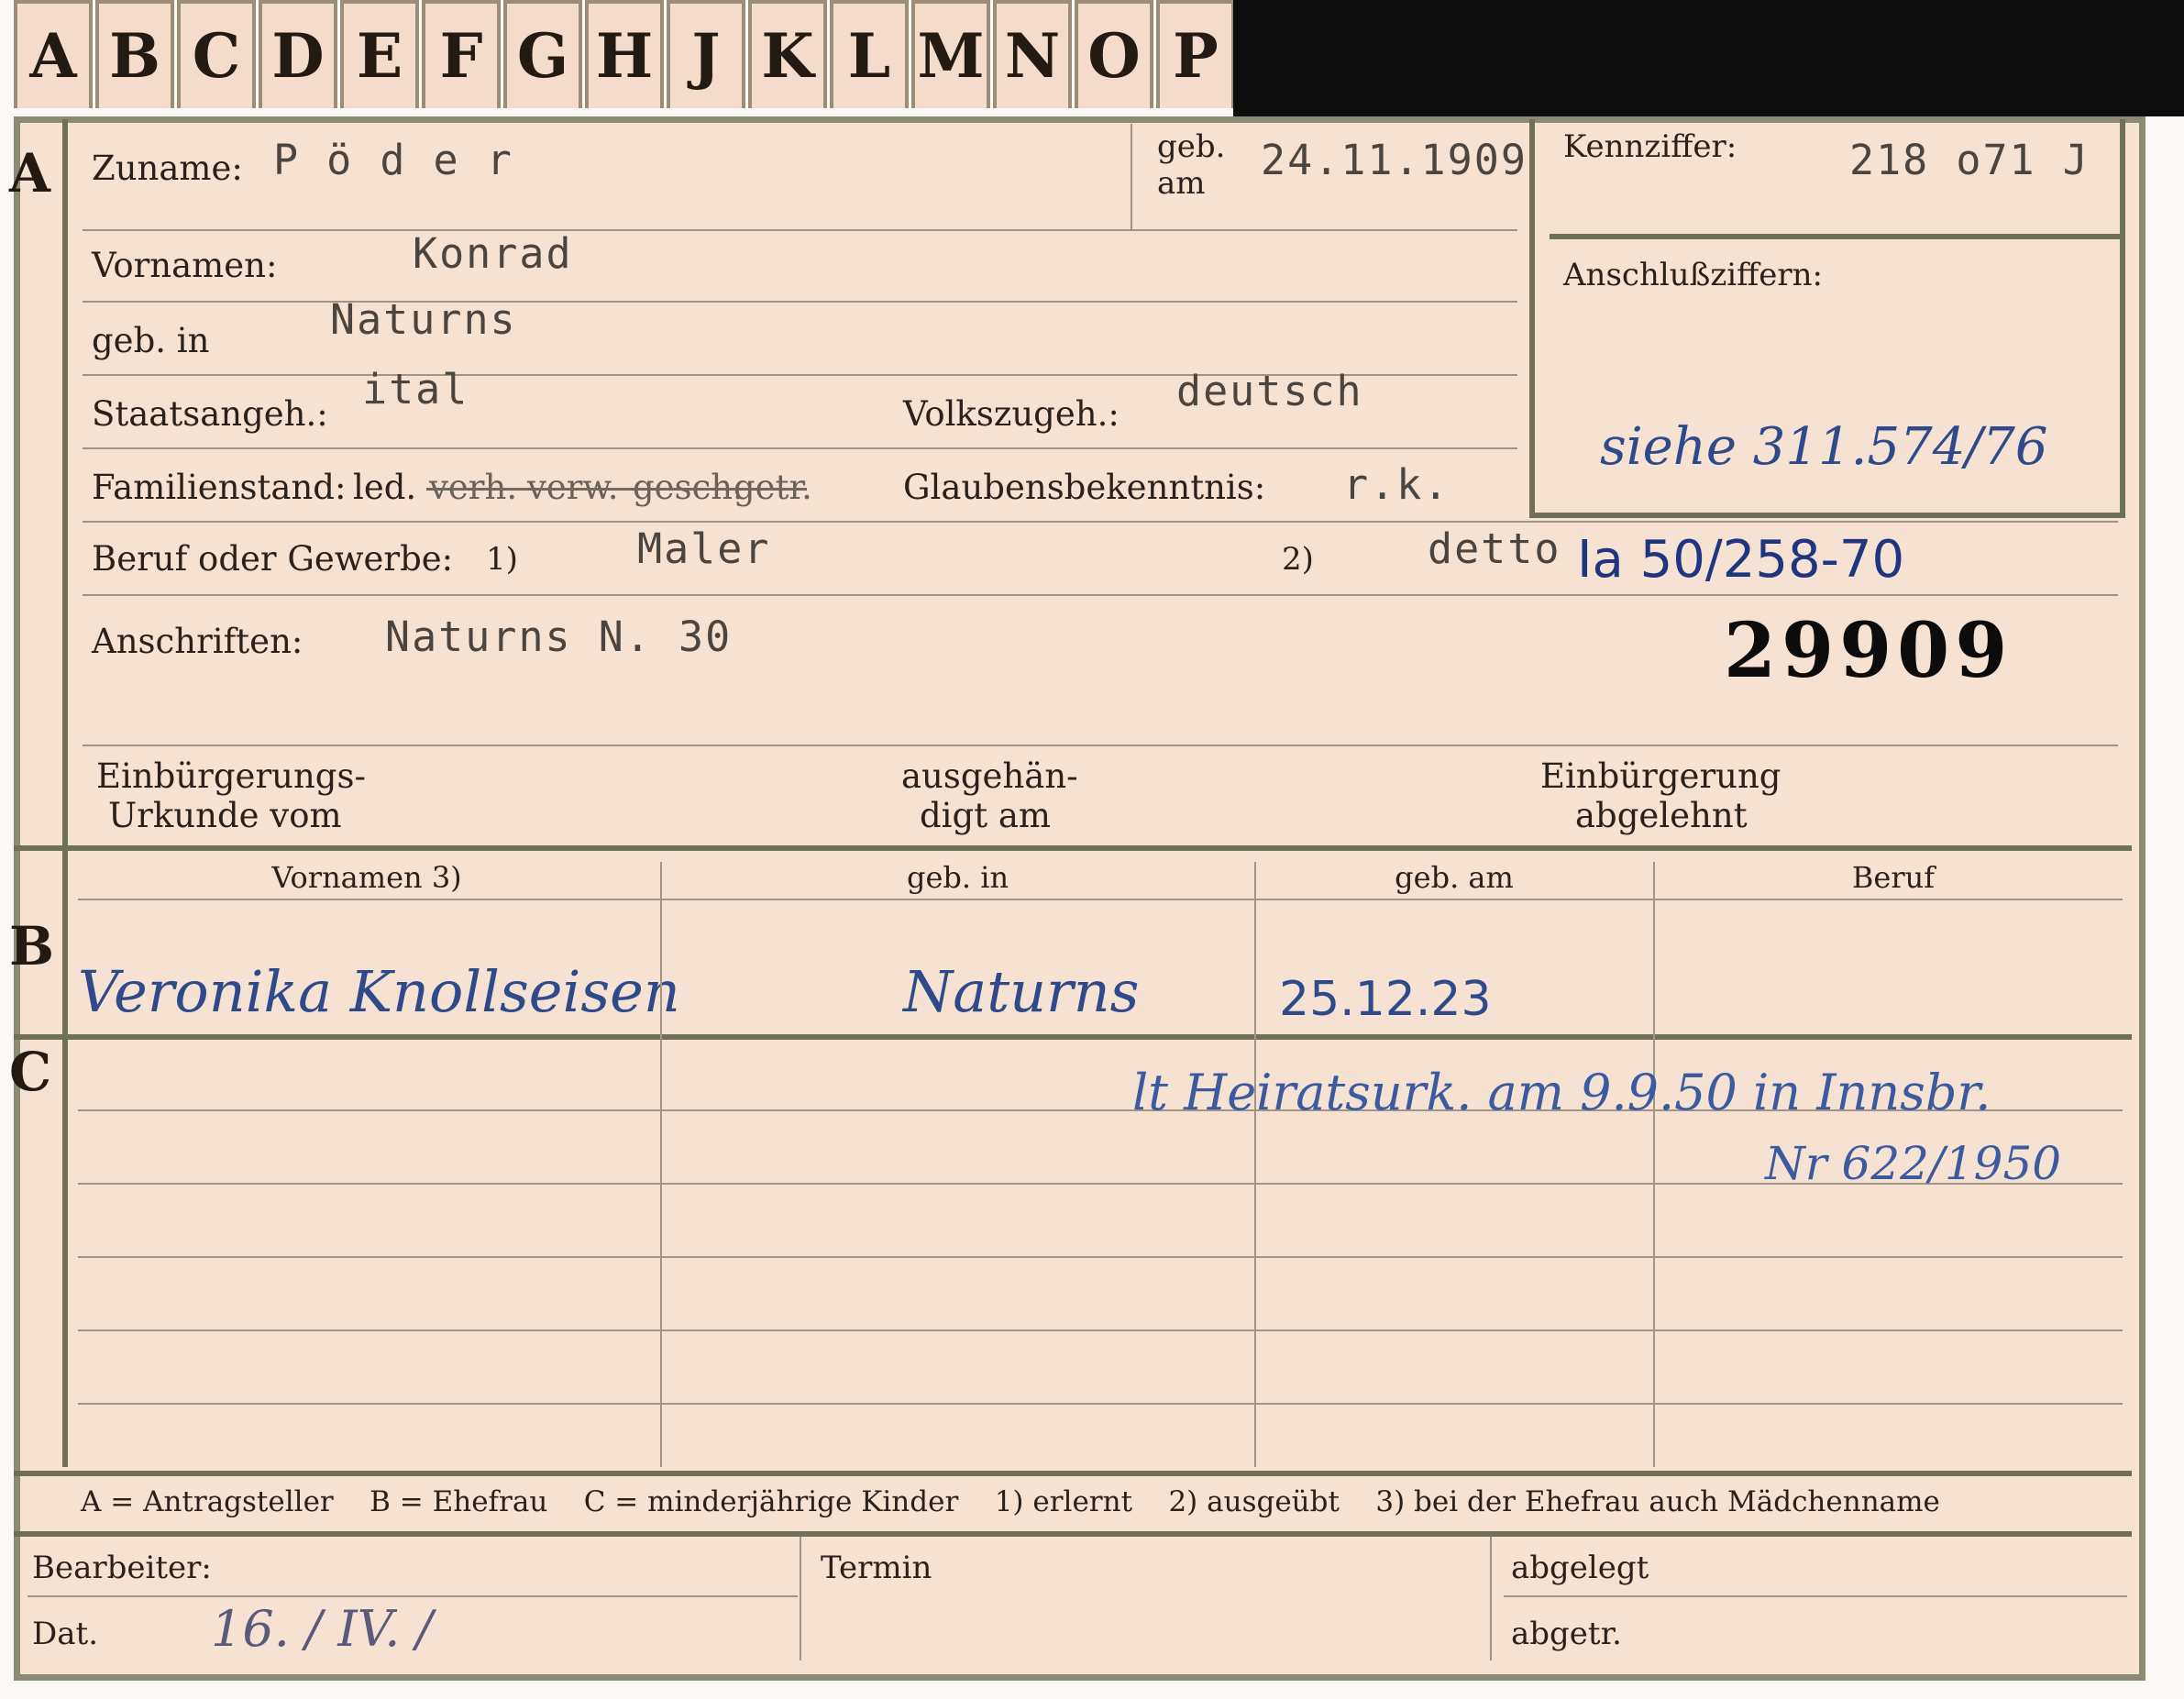  What do you see at coordinates (1824, 447) in the screenshot?
I see `linked-note: siehe 311.574/76` at bounding box center [1824, 447].